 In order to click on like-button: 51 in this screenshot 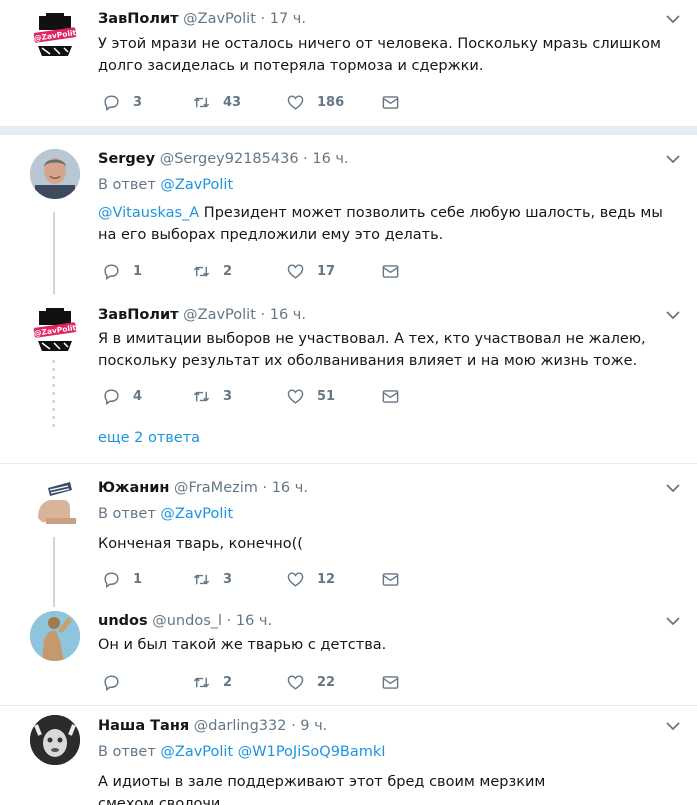, I will do `click(310, 396)`.